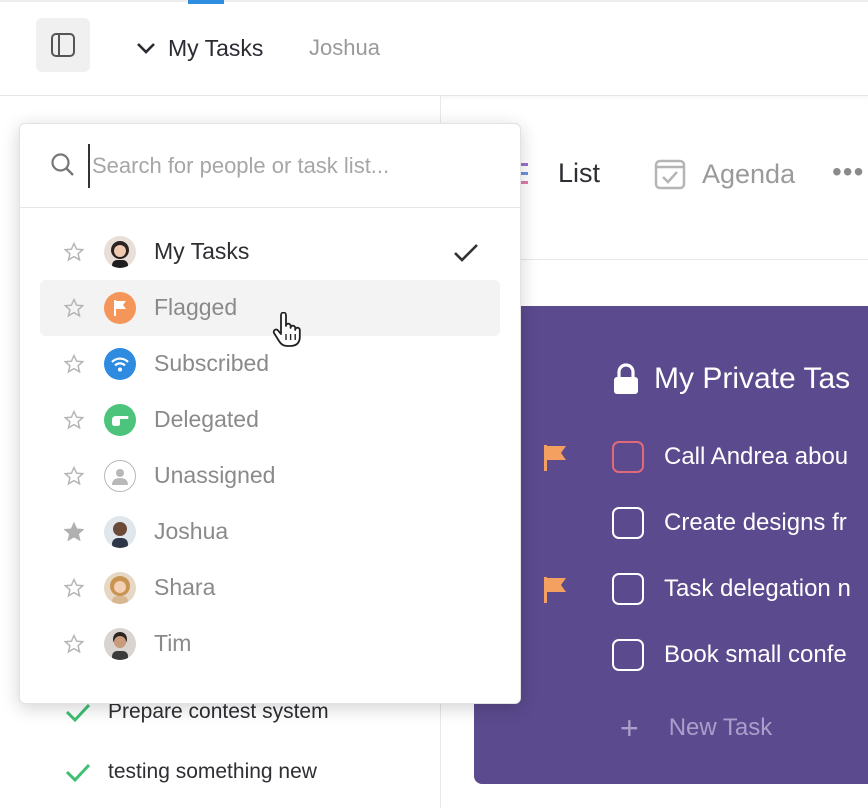 Image resolution: width=868 pixels, height=808 pixels. Describe the element at coordinates (120, 420) in the screenshot. I see `hand-pointing-icon` at that location.